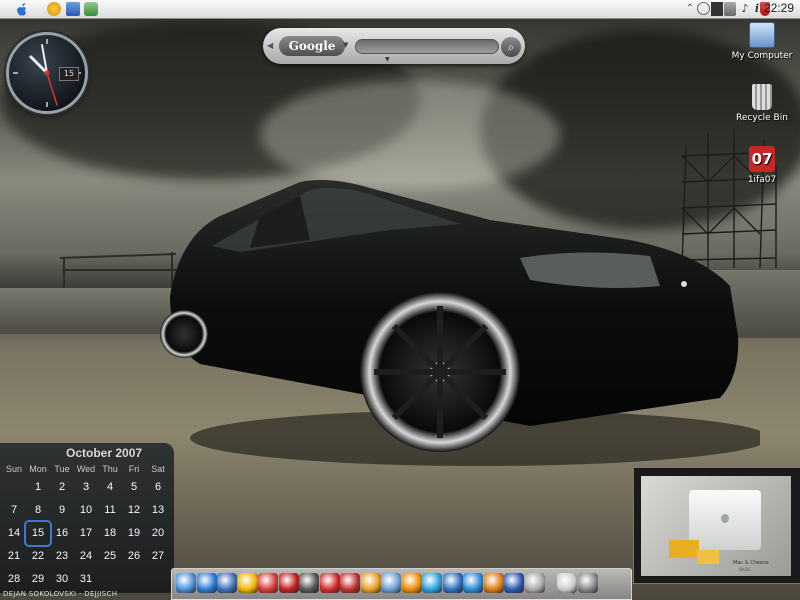  I want to click on dock-pencil-icon, so click(247, 583).